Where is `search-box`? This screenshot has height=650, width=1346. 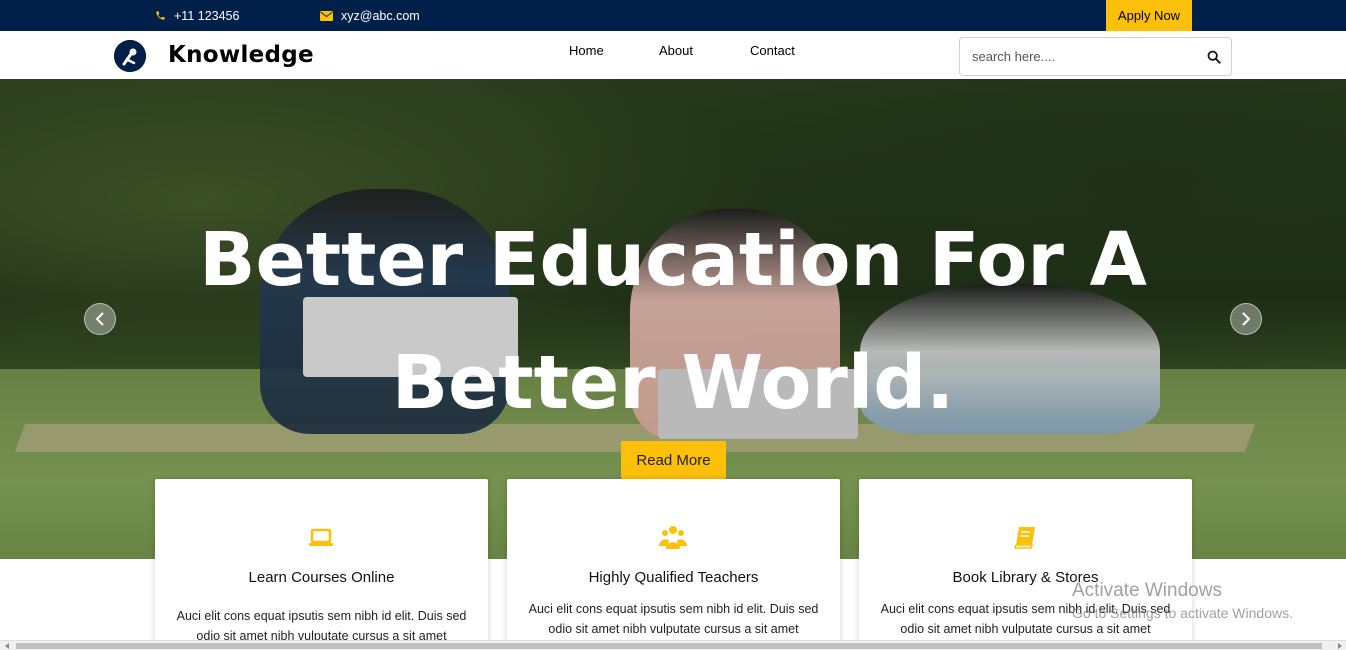
search-box is located at coordinates (1095, 56).